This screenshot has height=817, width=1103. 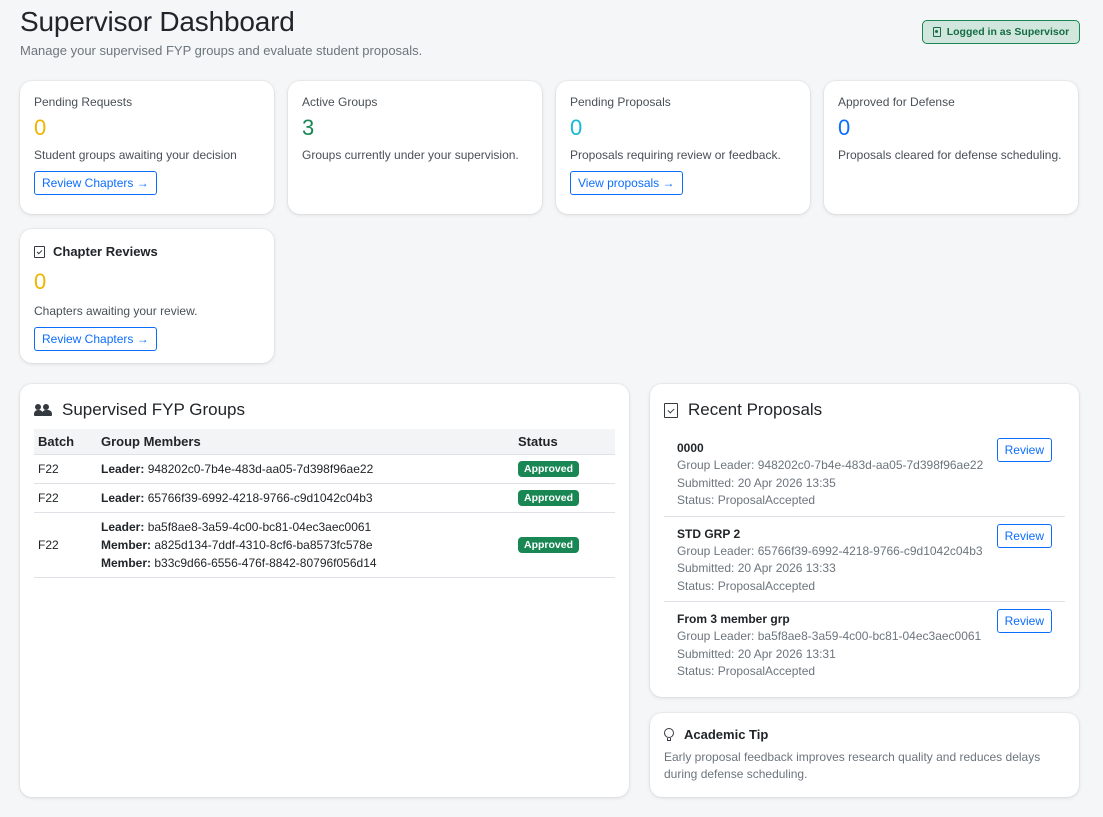 I want to click on academic-tip-heading: Academic Tip, so click(x=864, y=734).